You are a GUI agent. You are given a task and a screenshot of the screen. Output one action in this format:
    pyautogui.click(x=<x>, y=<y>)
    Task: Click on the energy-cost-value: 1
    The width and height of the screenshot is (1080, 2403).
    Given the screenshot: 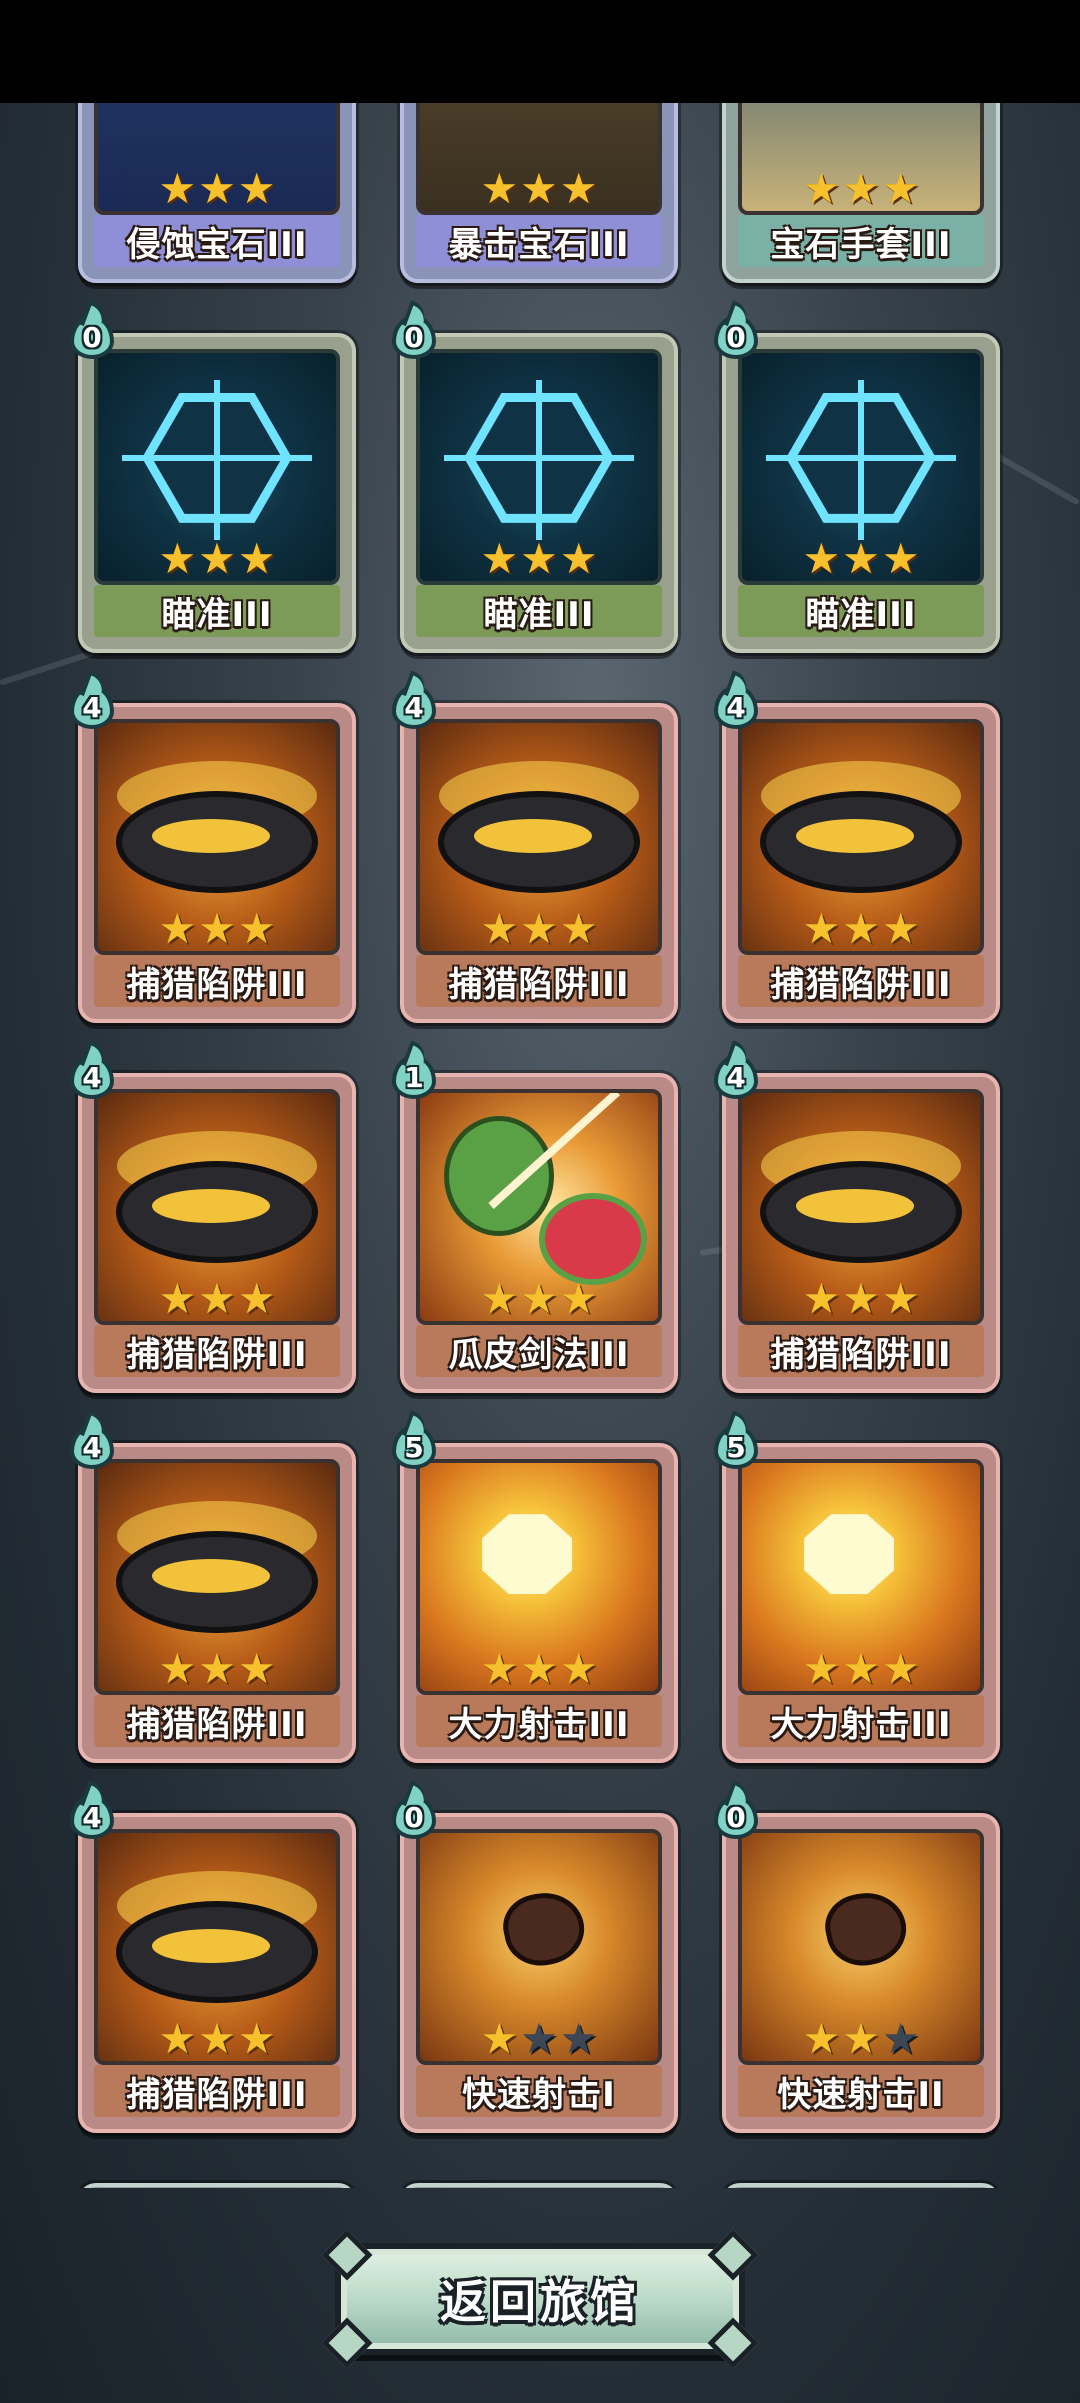 What is the action you would take?
    pyautogui.click(x=414, y=1077)
    